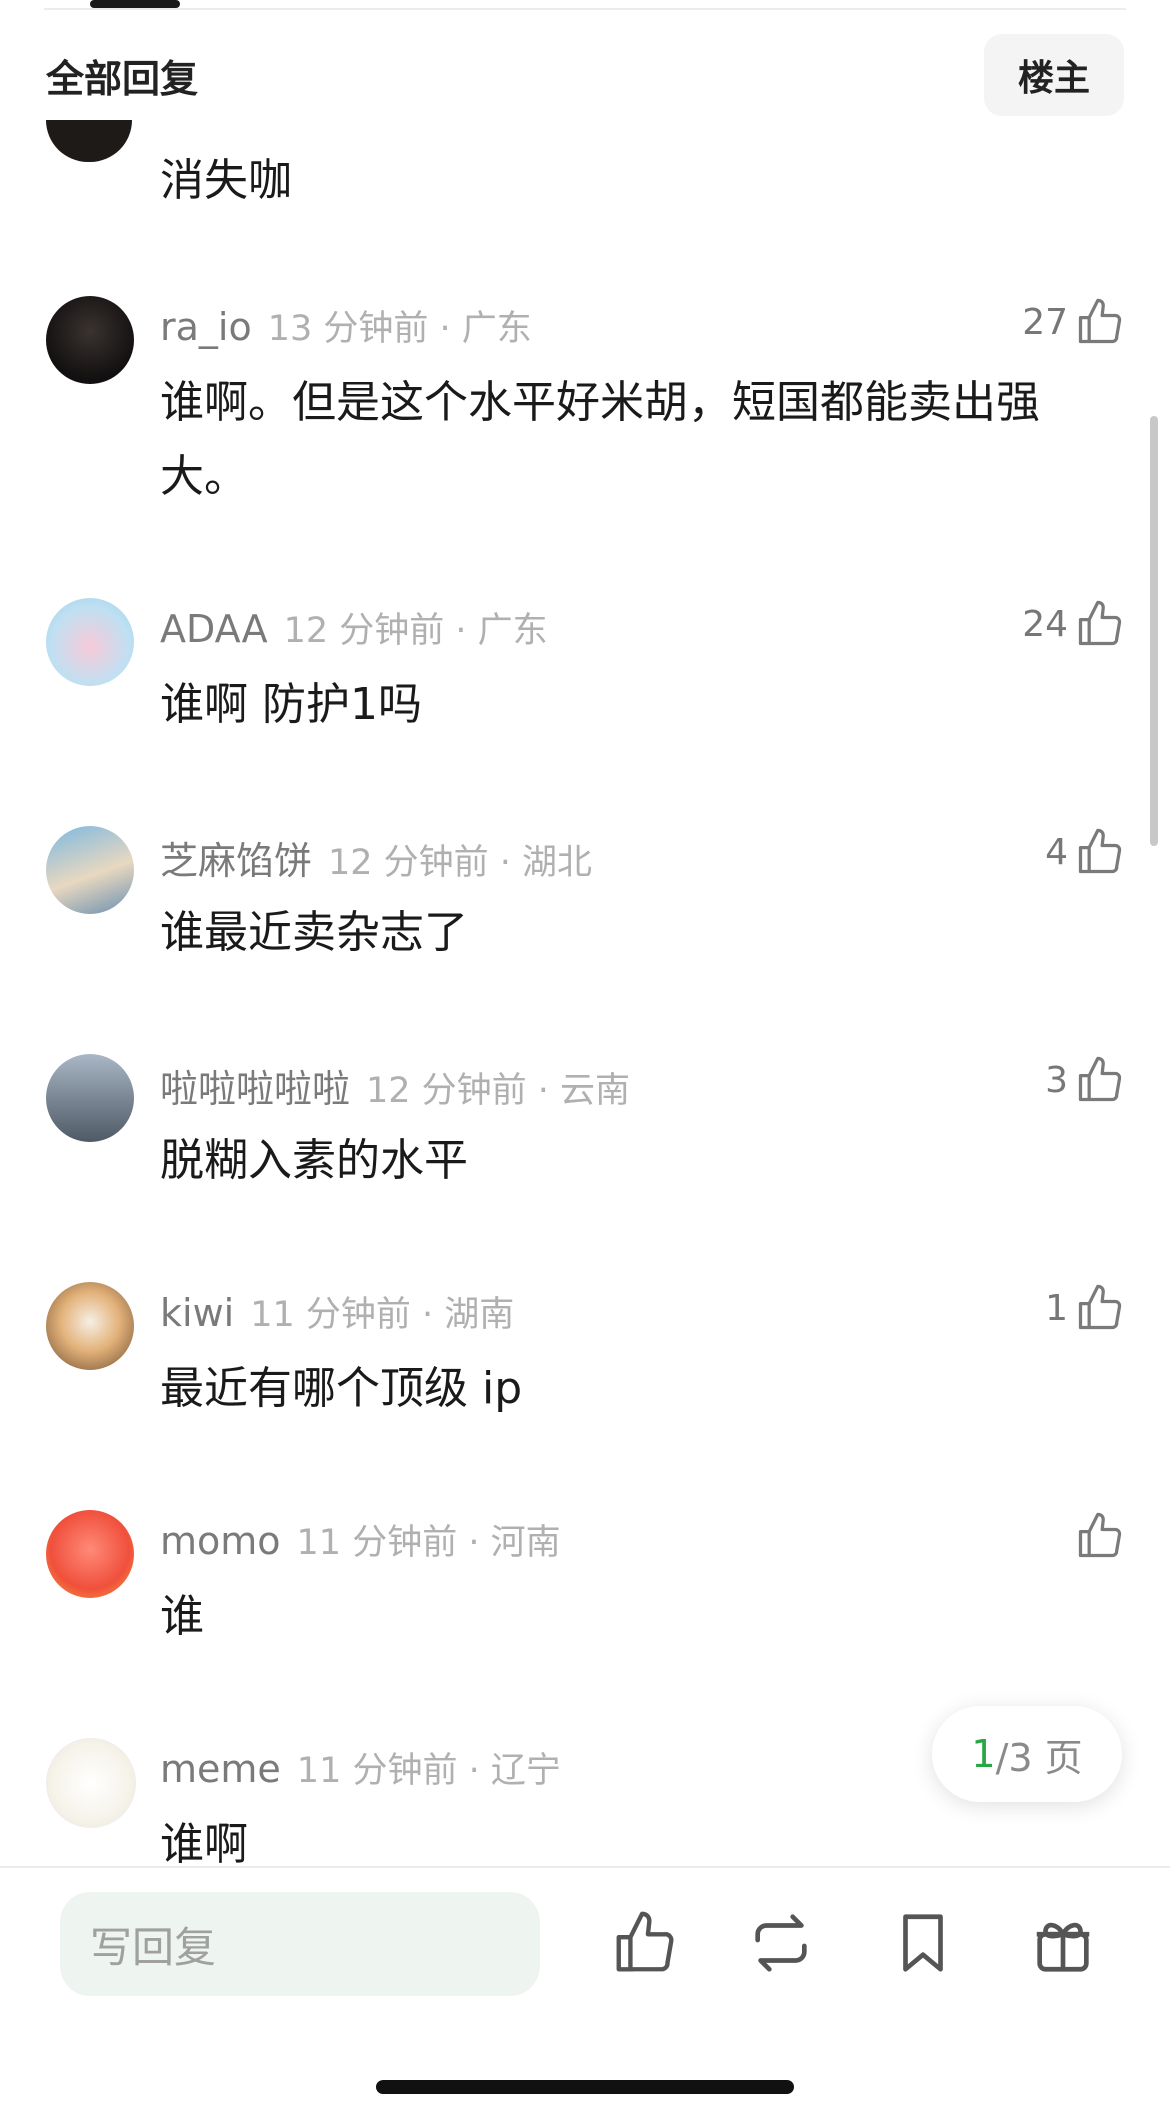  I want to click on reply-input: 写回复, so click(300, 1944).